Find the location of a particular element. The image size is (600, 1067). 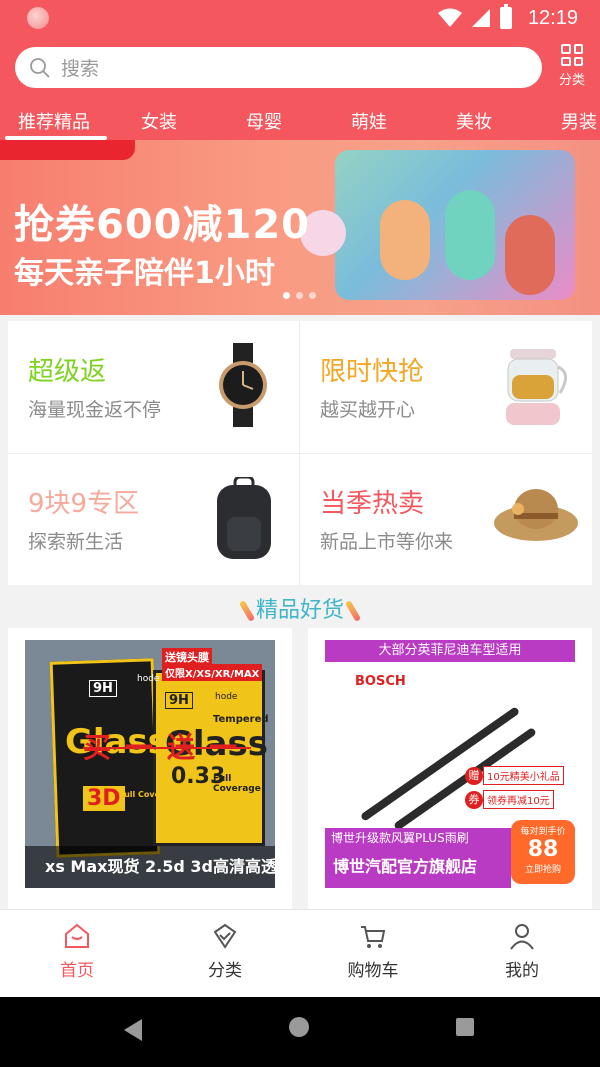

price-badge: 每对到手价 88 立即抢购 is located at coordinates (543, 852).